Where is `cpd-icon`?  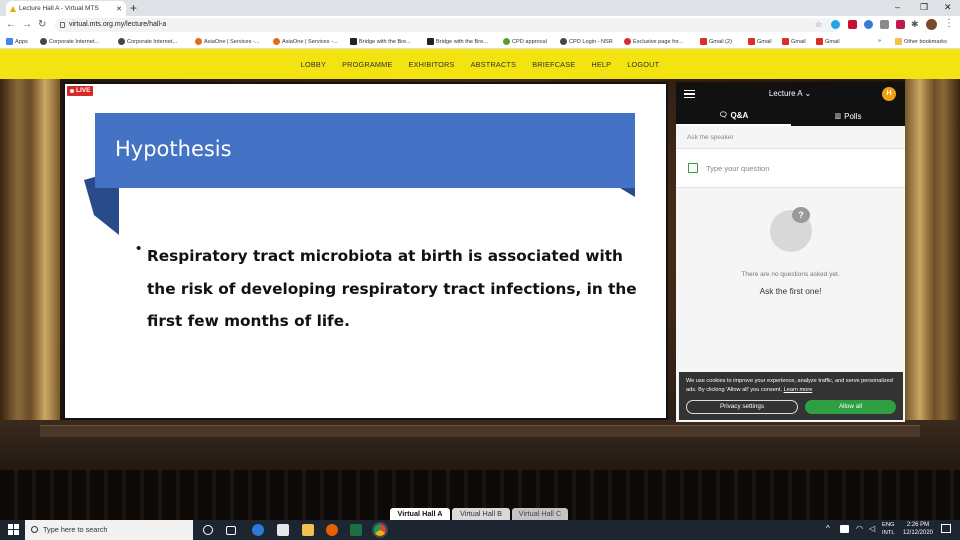 cpd-icon is located at coordinates (506, 41).